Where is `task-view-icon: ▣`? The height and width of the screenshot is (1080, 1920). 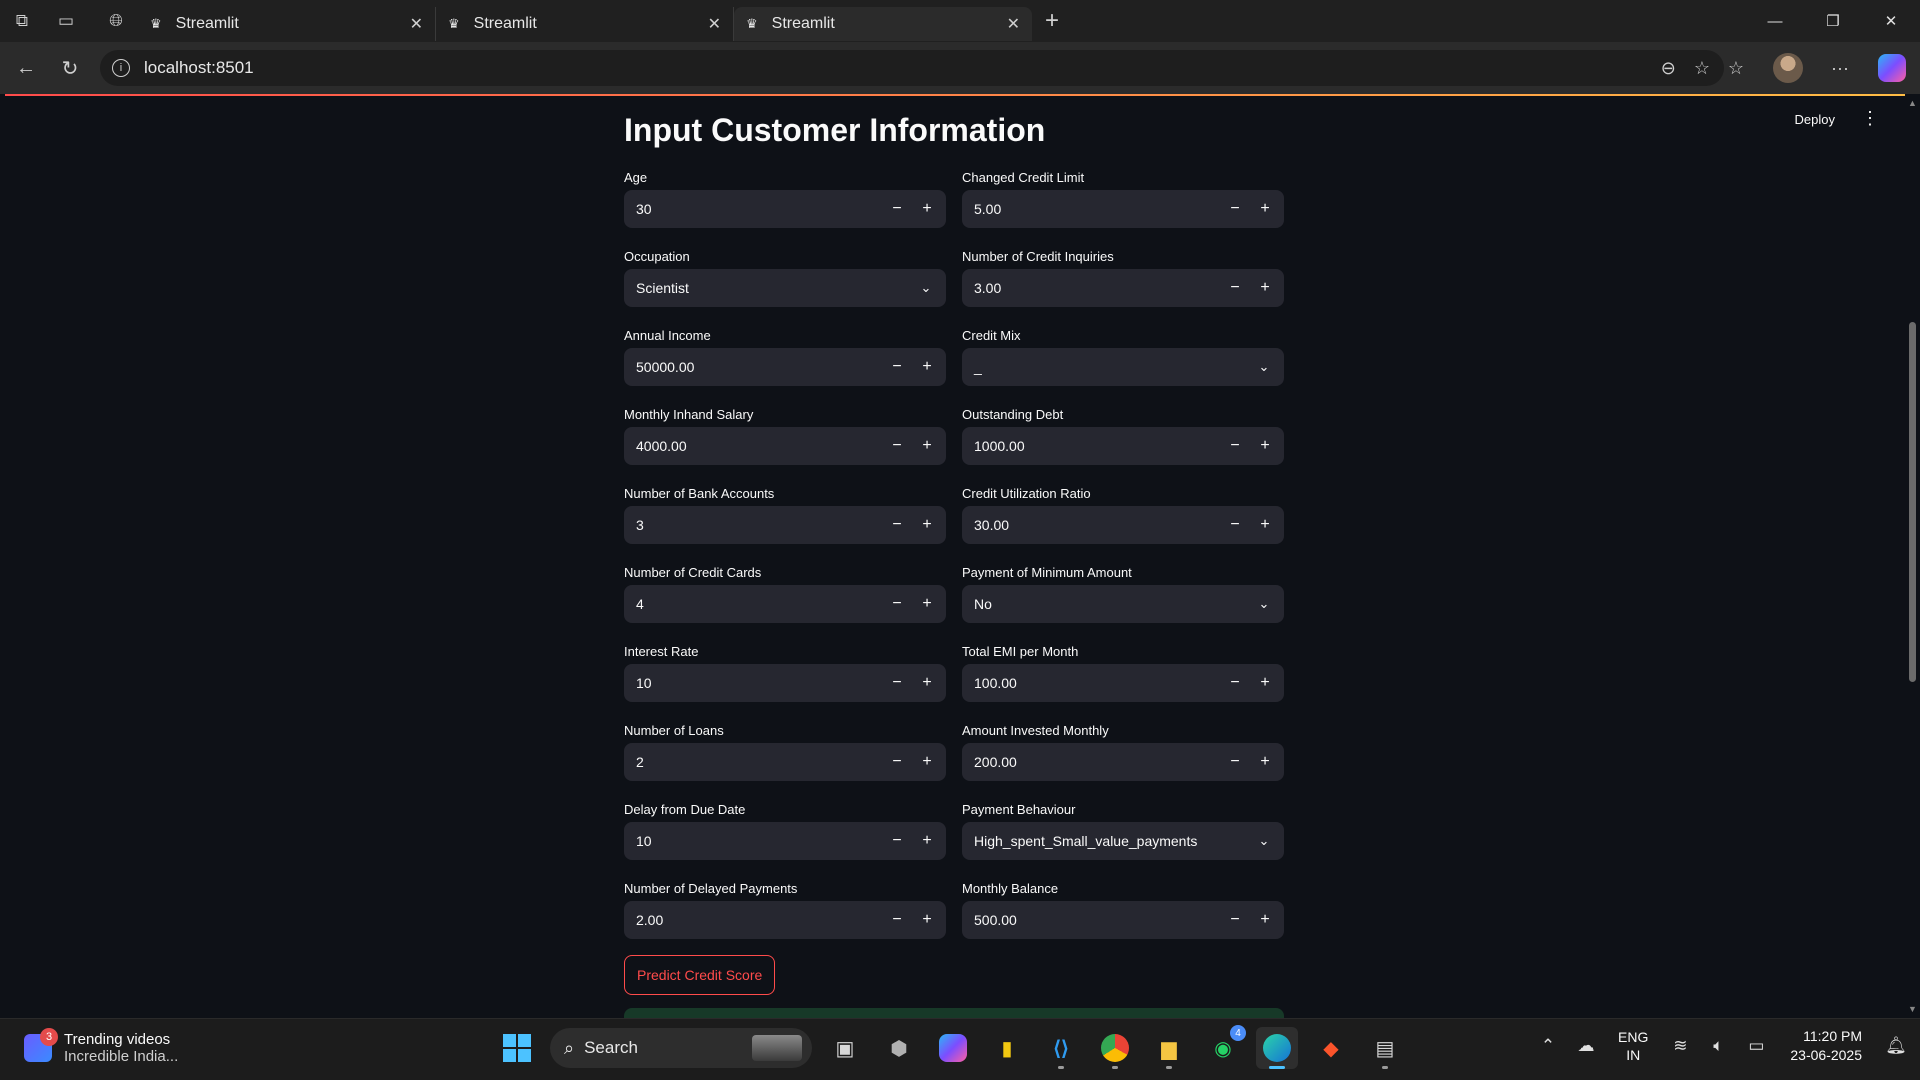
task-view-icon: ▣ is located at coordinates (845, 1048).